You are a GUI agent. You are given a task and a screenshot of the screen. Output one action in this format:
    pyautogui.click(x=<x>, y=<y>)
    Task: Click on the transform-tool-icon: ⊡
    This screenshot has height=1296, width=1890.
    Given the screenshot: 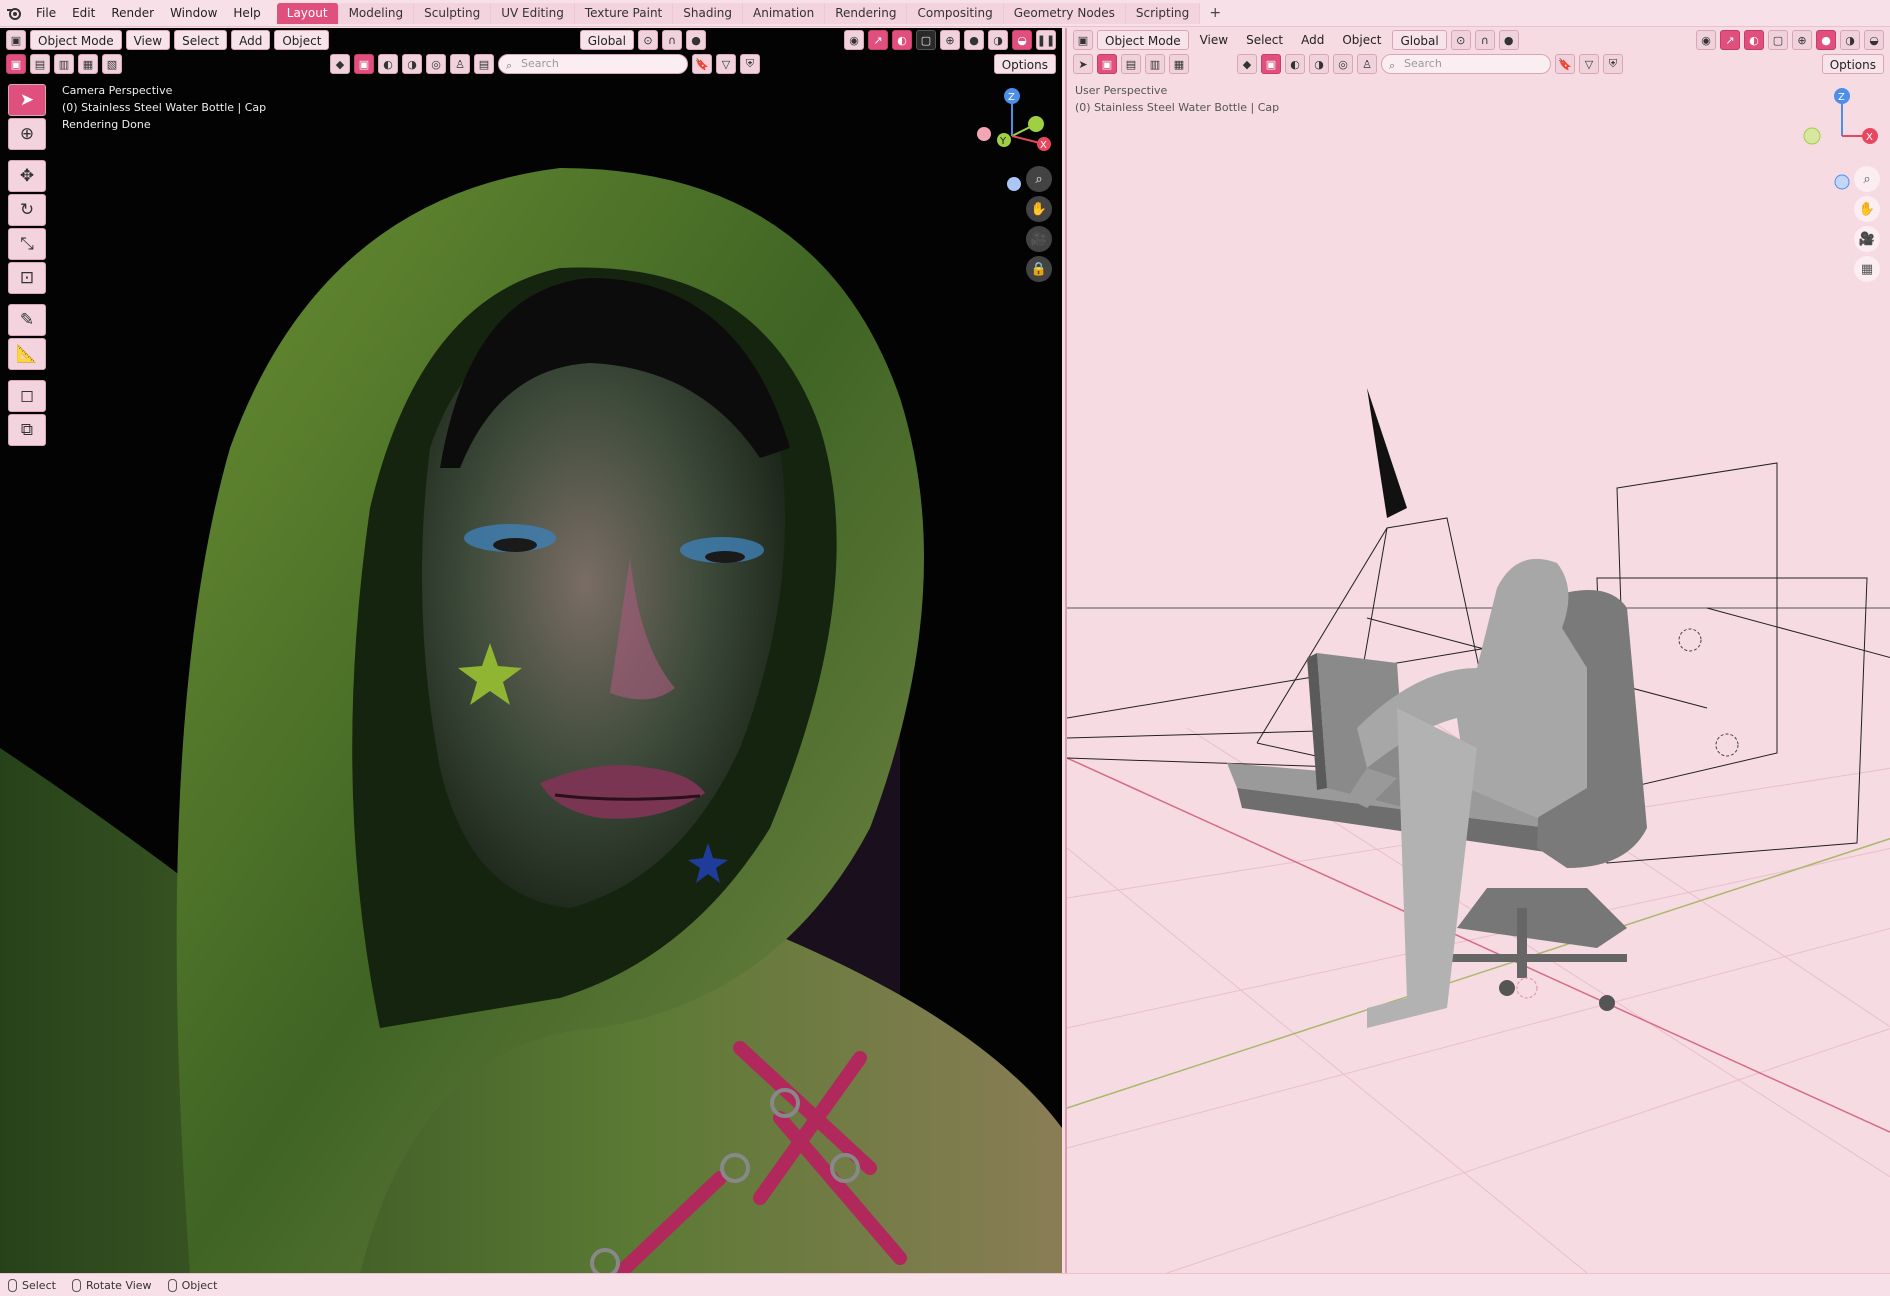 What is the action you would take?
    pyautogui.click(x=27, y=278)
    